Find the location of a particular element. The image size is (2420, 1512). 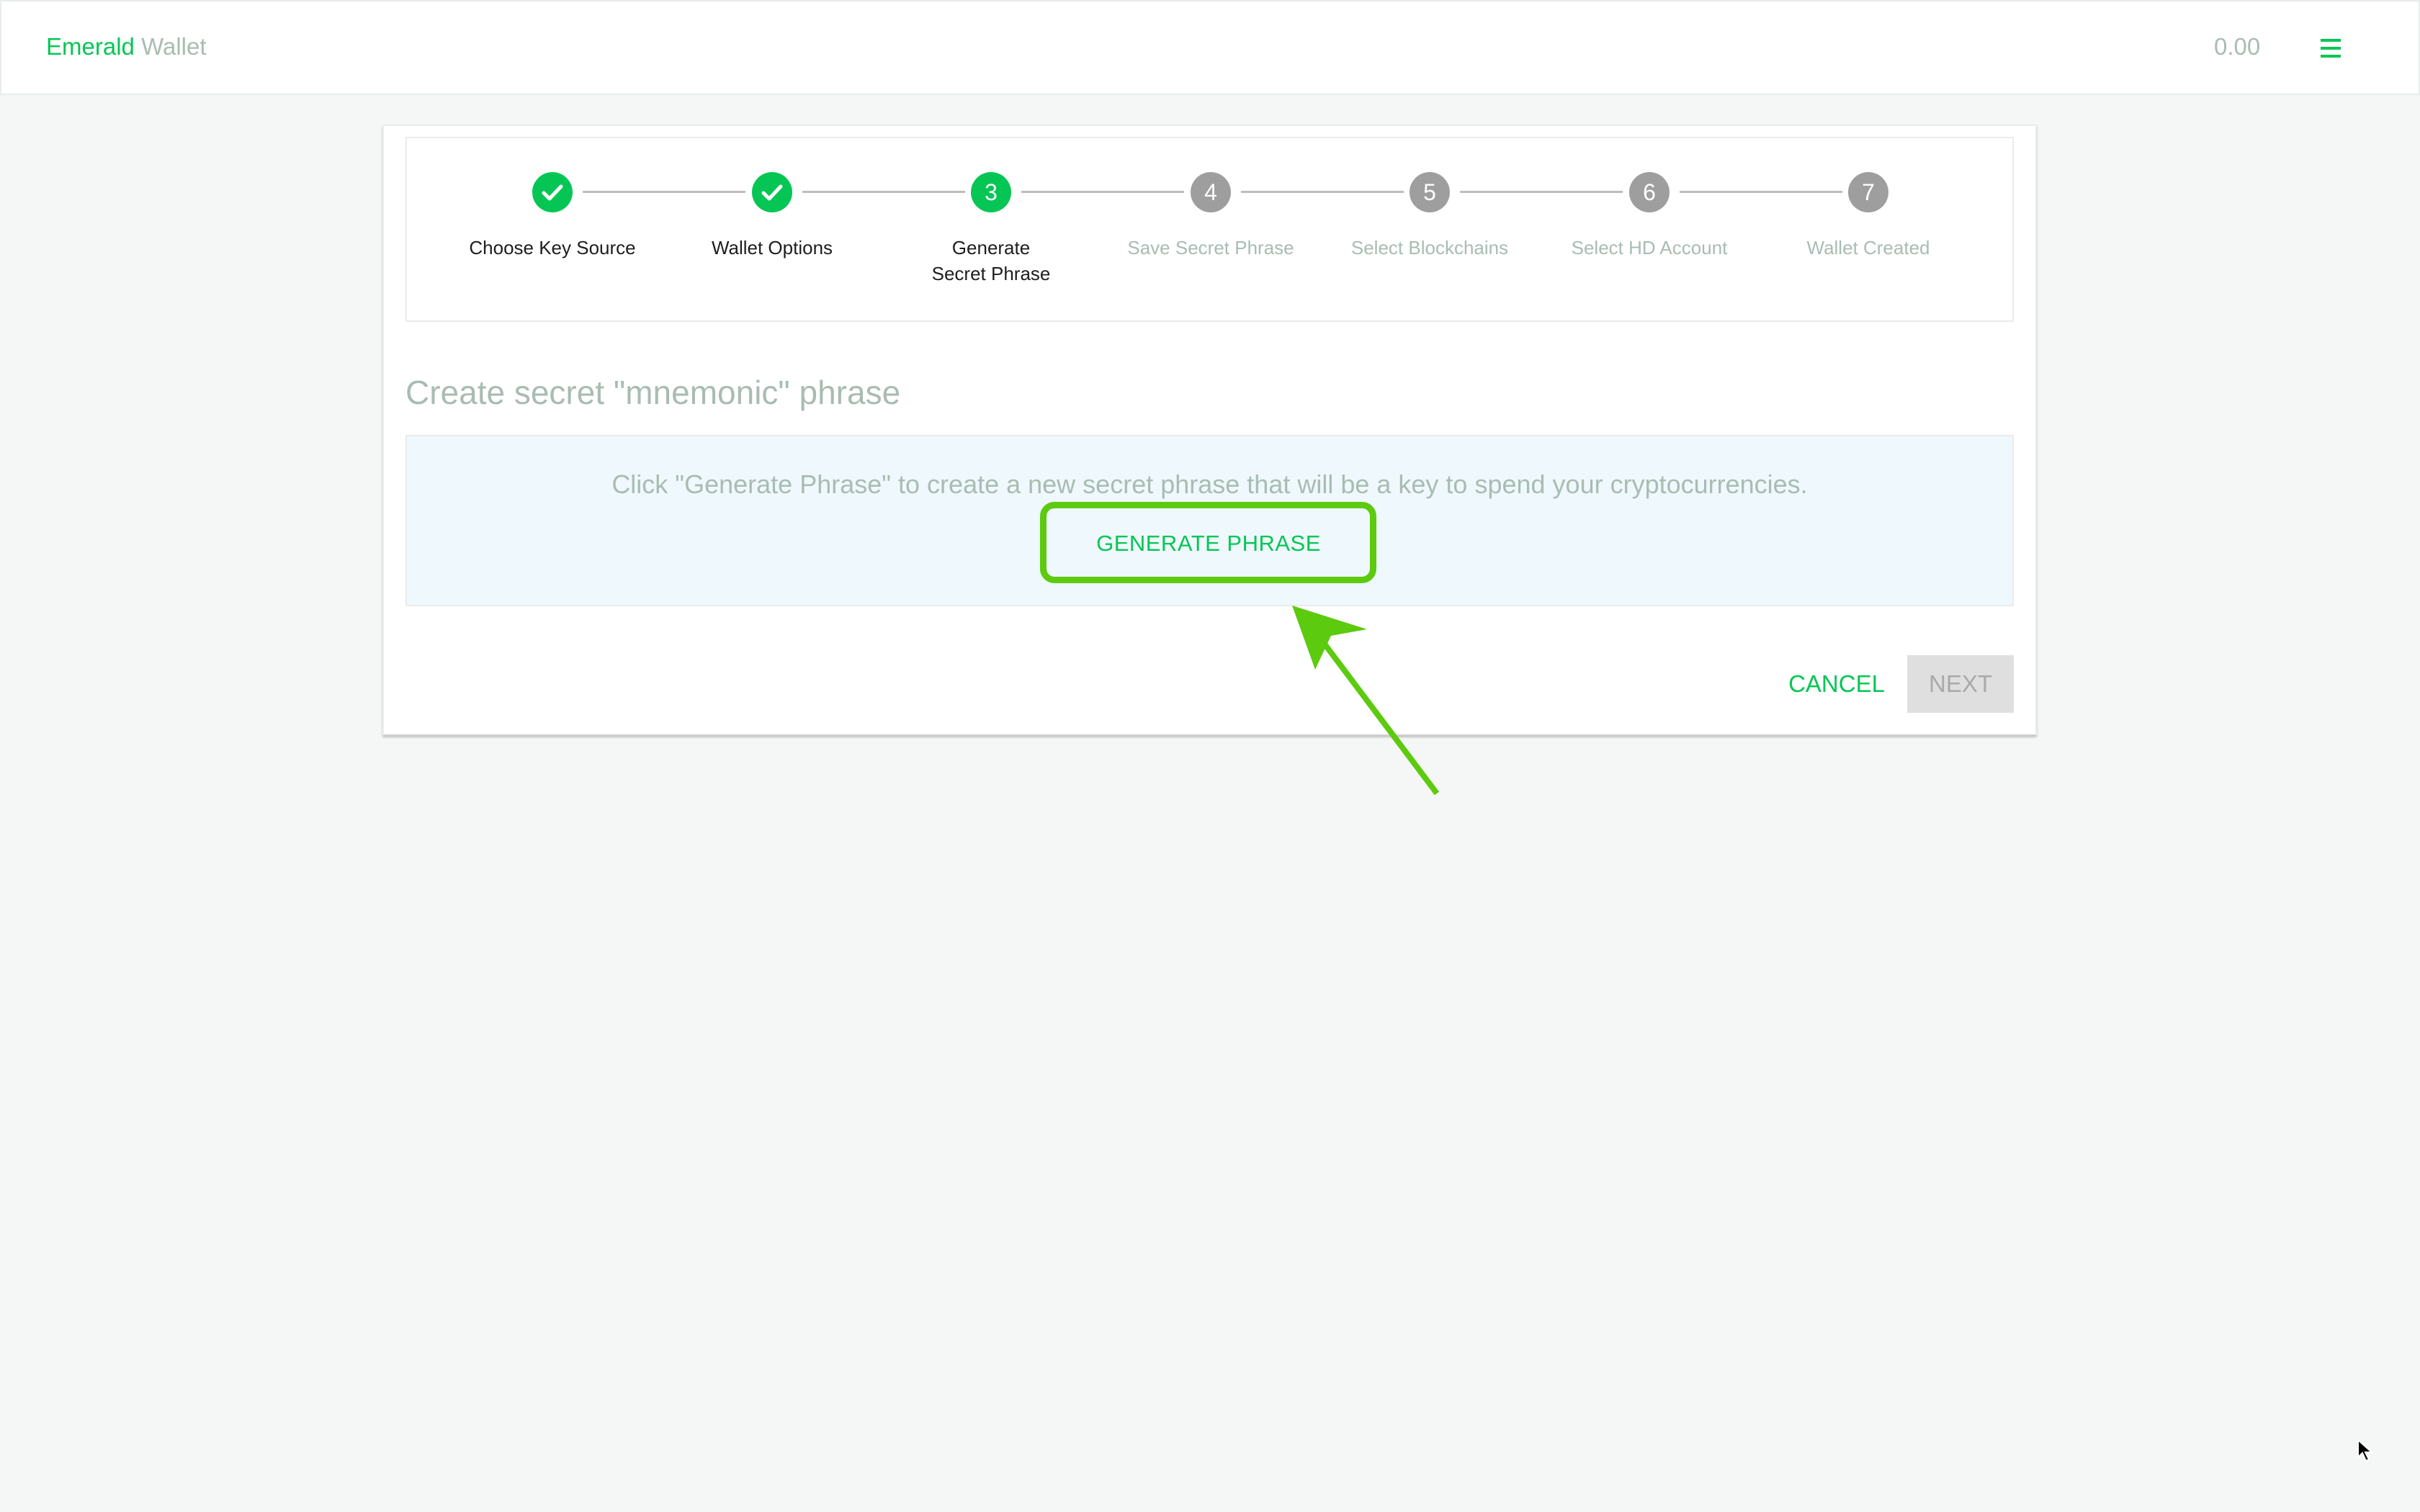

brand-logo: Emerald Wallet is located at coordinates (127, 46).